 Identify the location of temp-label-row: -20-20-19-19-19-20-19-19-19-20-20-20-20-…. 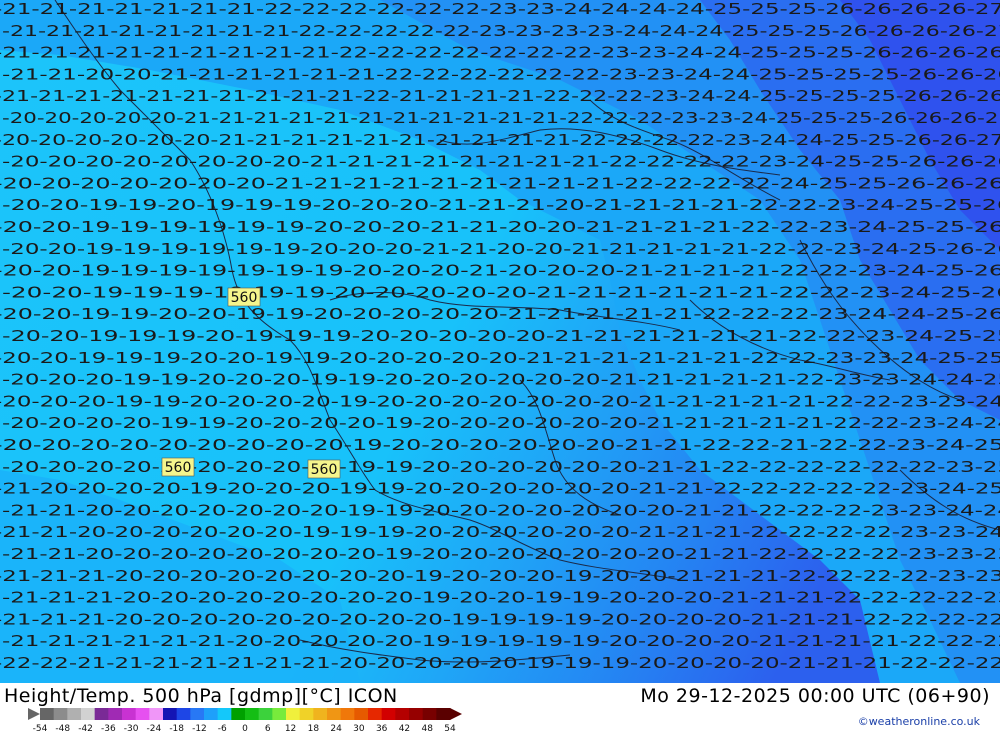
(501, 336).